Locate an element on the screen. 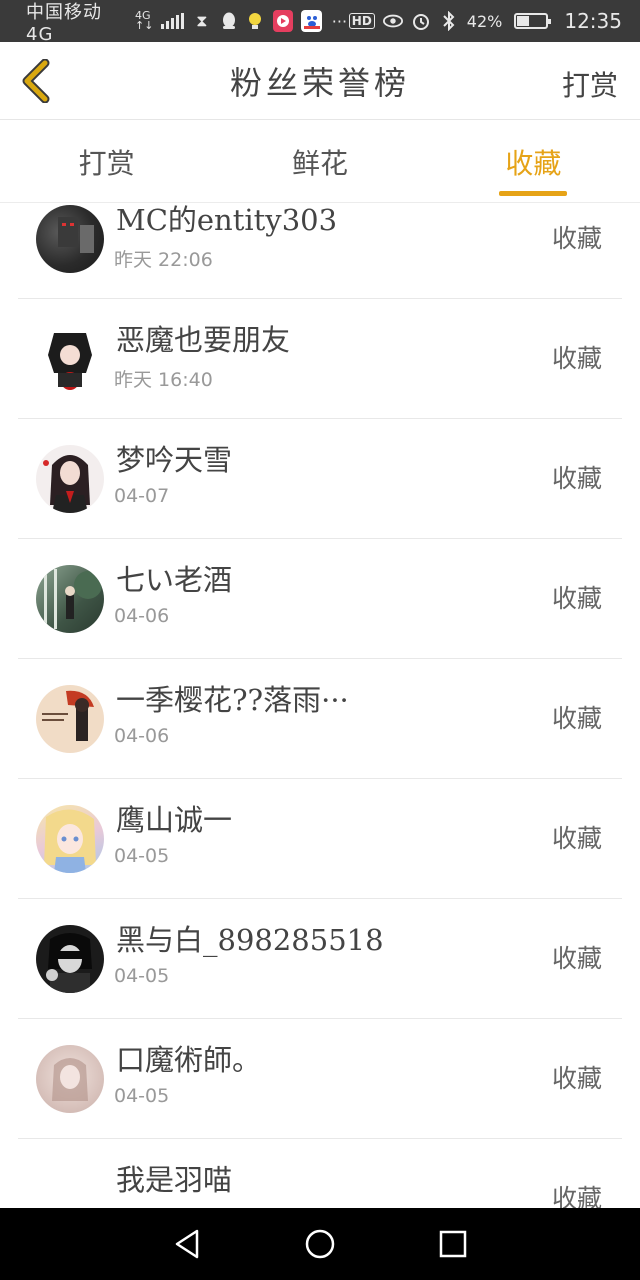  signal-icon is located at coordinates (173, 21).